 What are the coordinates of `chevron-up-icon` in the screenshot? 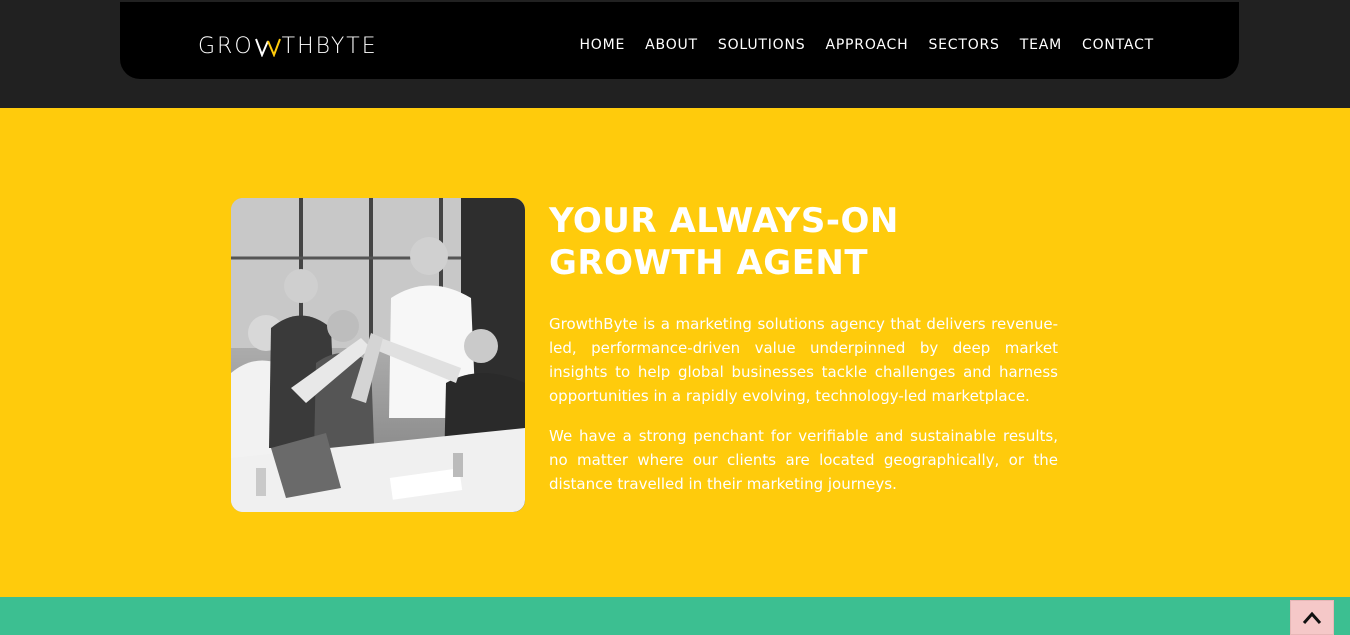 It's located at (1312, 617).